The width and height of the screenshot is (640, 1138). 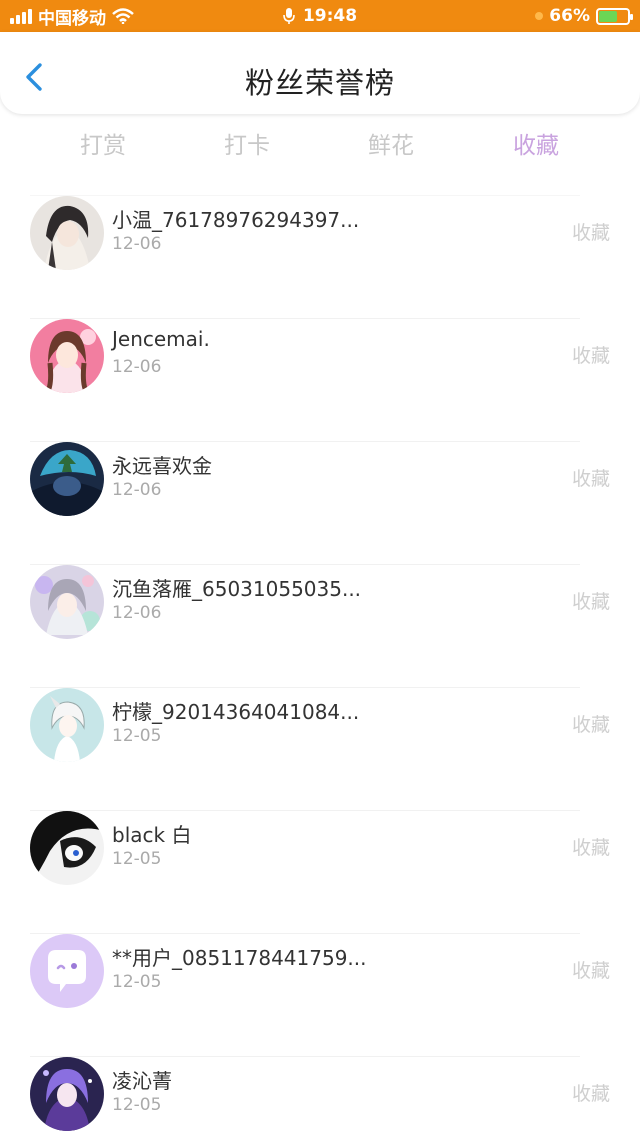 I want to click on status-bar: 中国移动 19:48 66%, so click(x=320, y=16).